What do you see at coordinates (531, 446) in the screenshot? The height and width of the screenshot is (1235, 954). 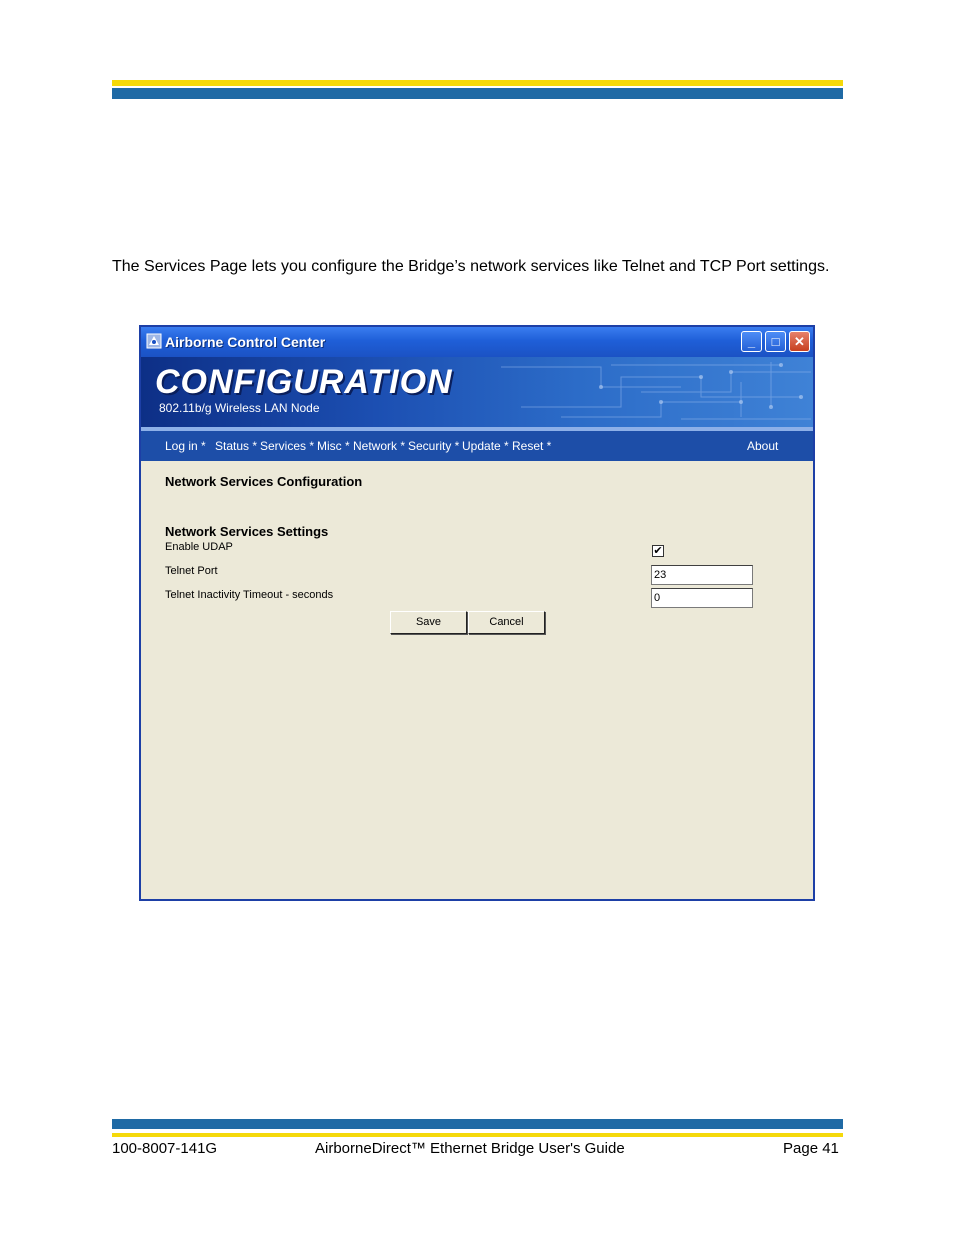 I see `nav-item-reset: Reset *` at bounding box center [531, 446].